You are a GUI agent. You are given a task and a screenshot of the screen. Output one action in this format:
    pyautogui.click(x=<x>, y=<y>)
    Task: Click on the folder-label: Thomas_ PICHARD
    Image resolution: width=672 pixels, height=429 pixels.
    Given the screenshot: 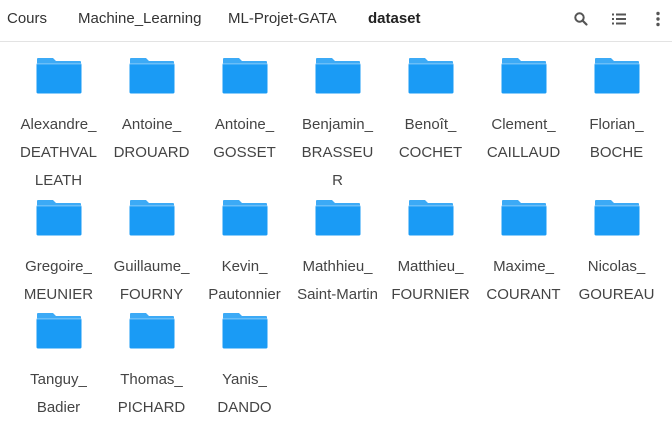 What is the action you would take?
    pyautogui.click(x=151, y=394)
    